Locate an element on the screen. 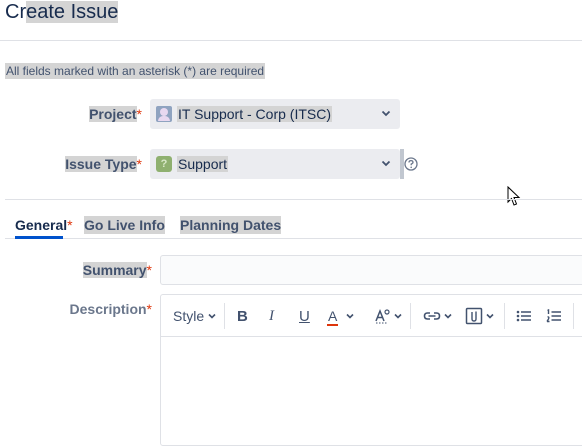 The height and width of the screenshot is (446, 582). issue-type-label: Issue Type* is located at coordinates (91, 164).